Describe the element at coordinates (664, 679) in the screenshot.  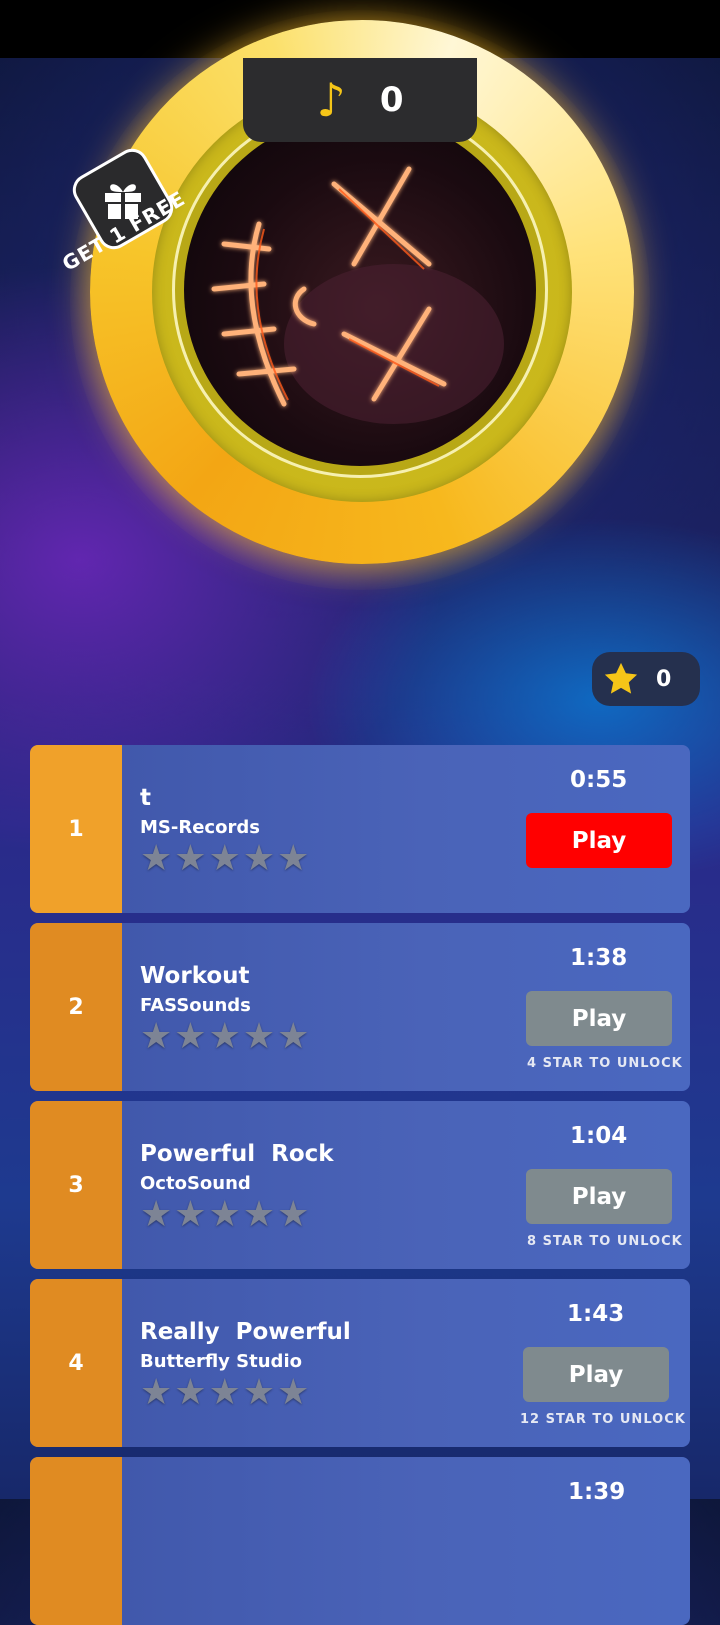
I see `total-stars-count: 0` at that location.